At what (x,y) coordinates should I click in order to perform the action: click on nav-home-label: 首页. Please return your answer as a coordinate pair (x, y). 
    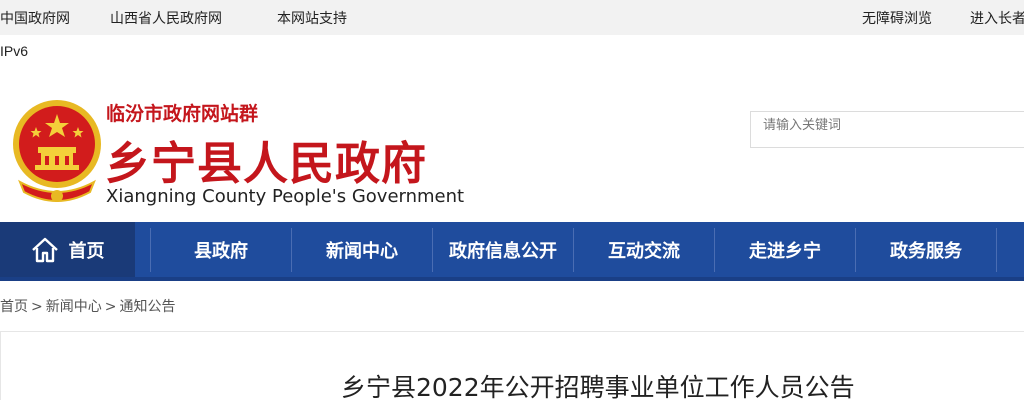
    Looking at the image, I should click on (86, 251).